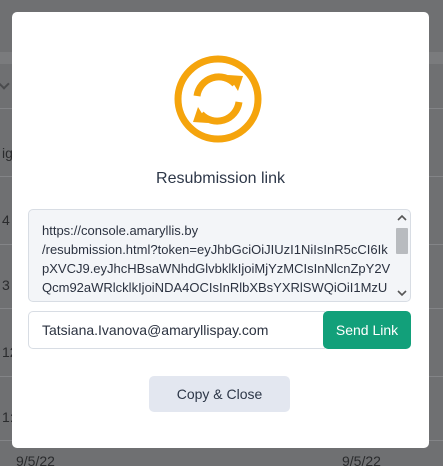 This screenshot has width=443, height=466. What do you see at coordinates (402, 218) in the screenshot?
I see `scroll-up-arrow-icon` at bounding box center [402, 218].